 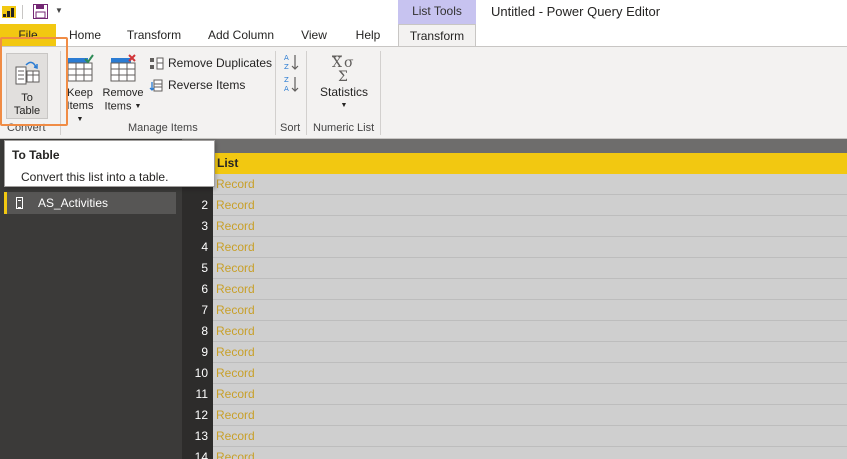 What do you see at coordinates (290, 128) in the screenshot?
I see `sort-group-label: Sort` at bounding box center [290, 128].